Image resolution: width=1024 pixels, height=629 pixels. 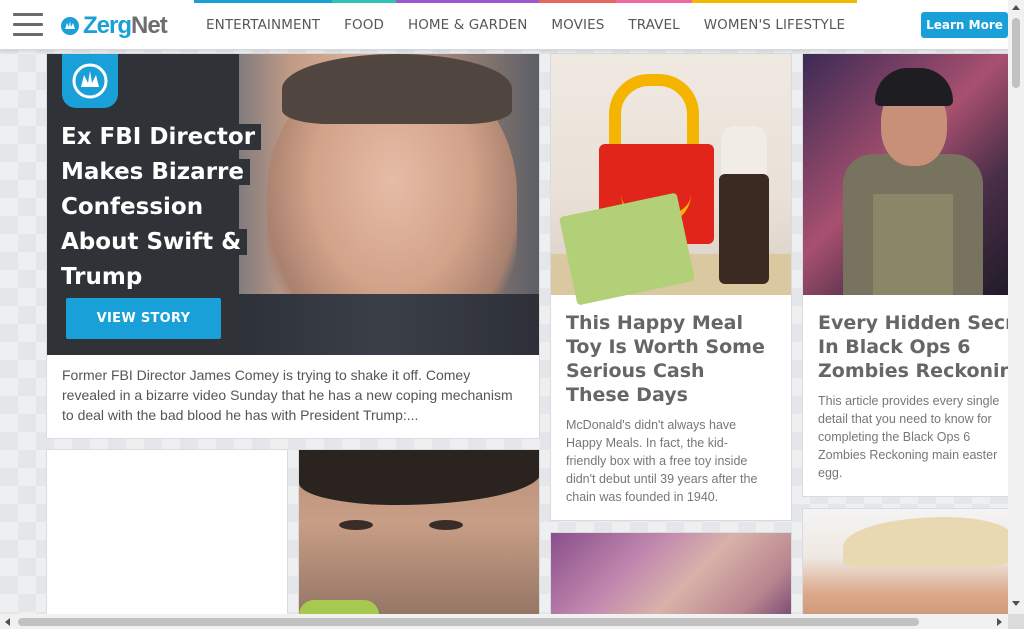 What do you see at coordinates (578, 25) in the screenshot?
I see `nav-item-movies: MOVIES` at bounding box center [578, 25].